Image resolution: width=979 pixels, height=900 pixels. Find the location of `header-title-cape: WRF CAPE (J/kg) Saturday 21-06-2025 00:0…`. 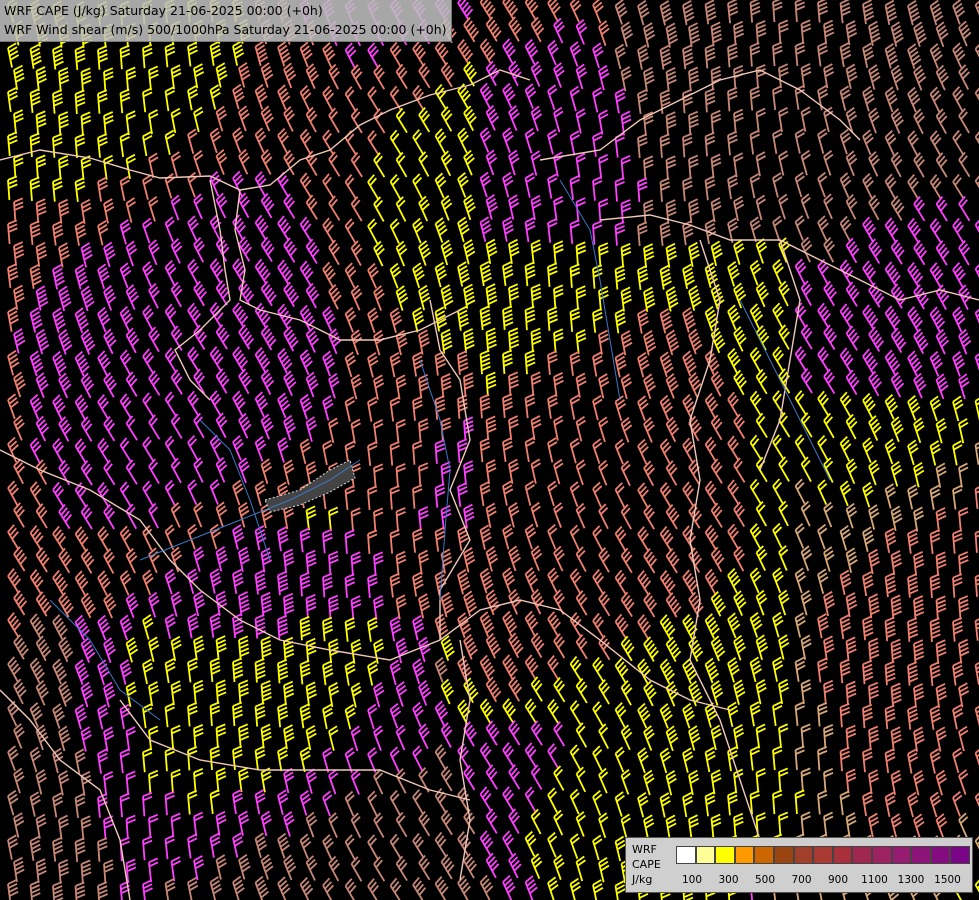

header-title-cape: WRF CAPE (J/kg) Saturday 21-06-2025 00:0… is located at coordinates (163, 10).